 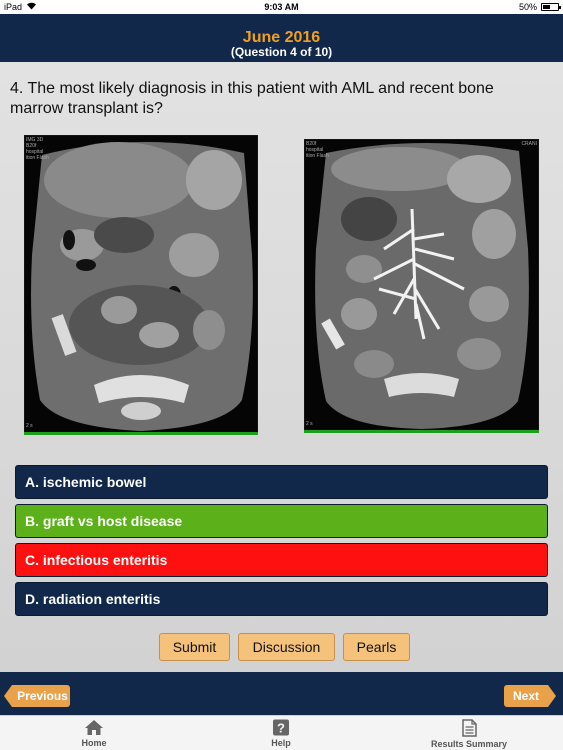 What do you see at coordinates (281, 560) in the screenshot?
I see `answer-option-c: C. infectious enteritis` at bounding box center [281, 560].